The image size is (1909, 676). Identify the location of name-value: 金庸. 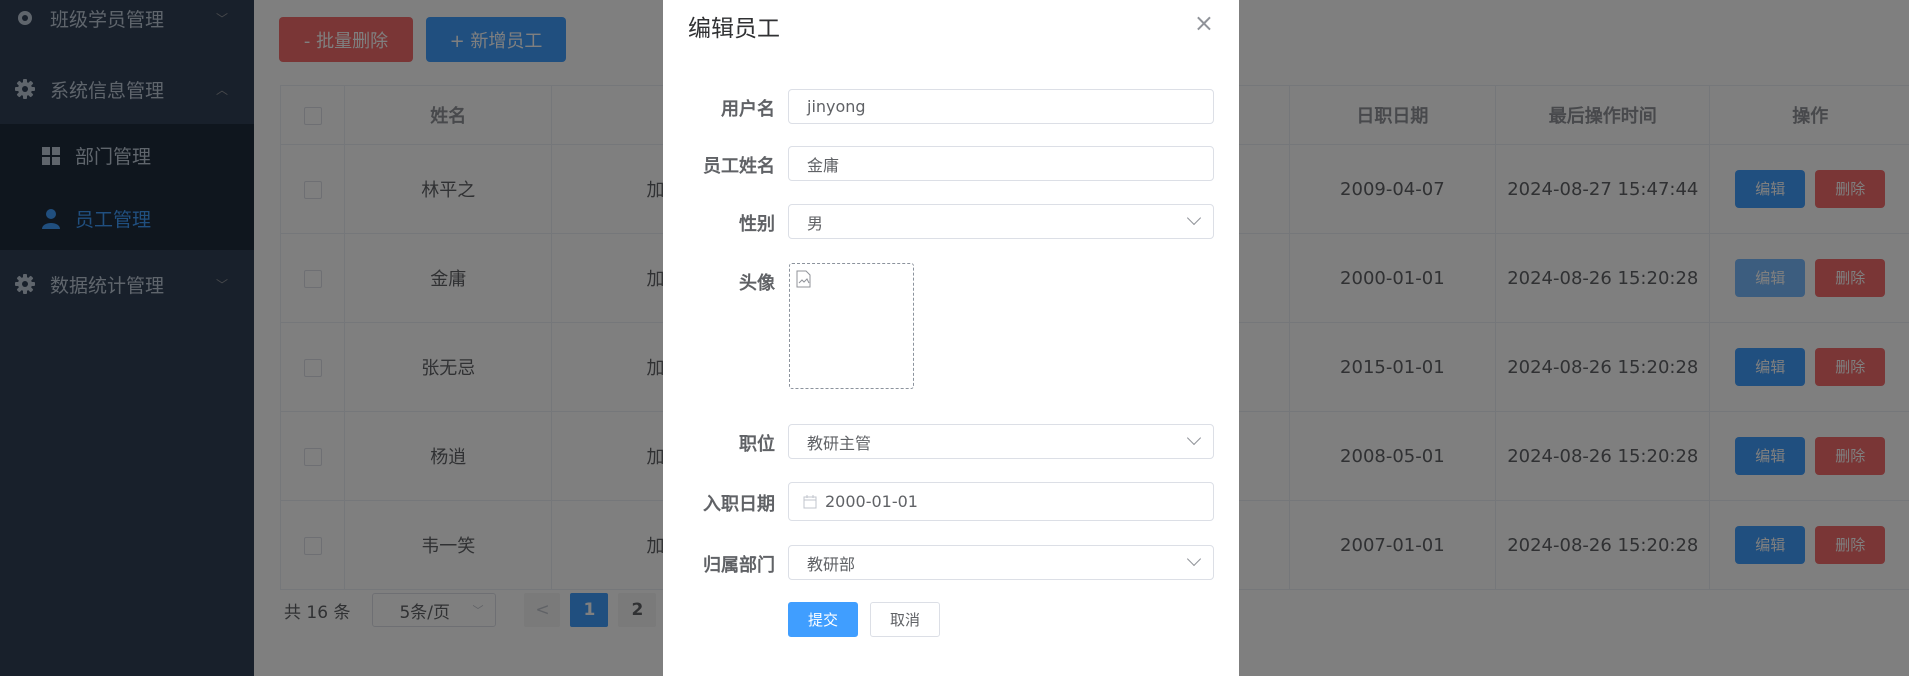
(823, 165).